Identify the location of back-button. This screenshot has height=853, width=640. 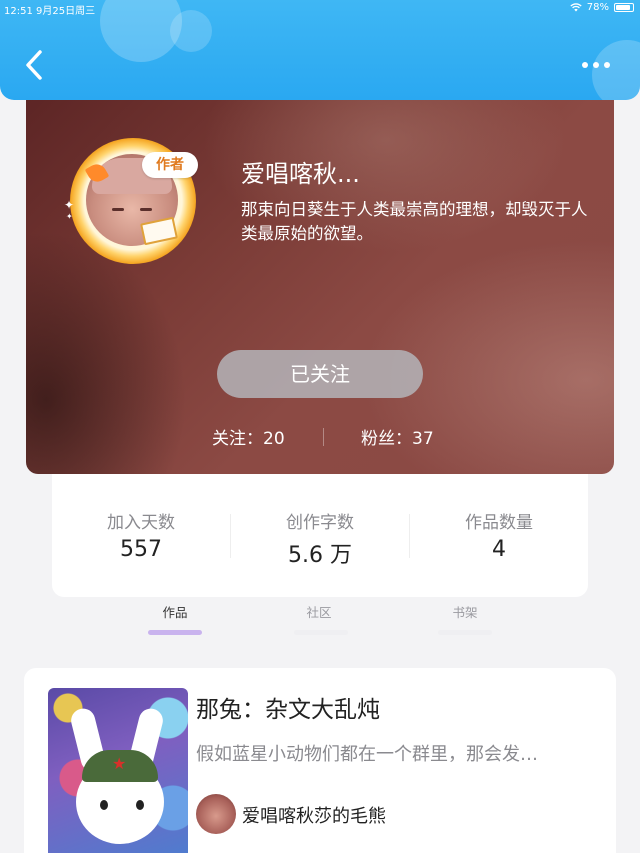
(35, 65).